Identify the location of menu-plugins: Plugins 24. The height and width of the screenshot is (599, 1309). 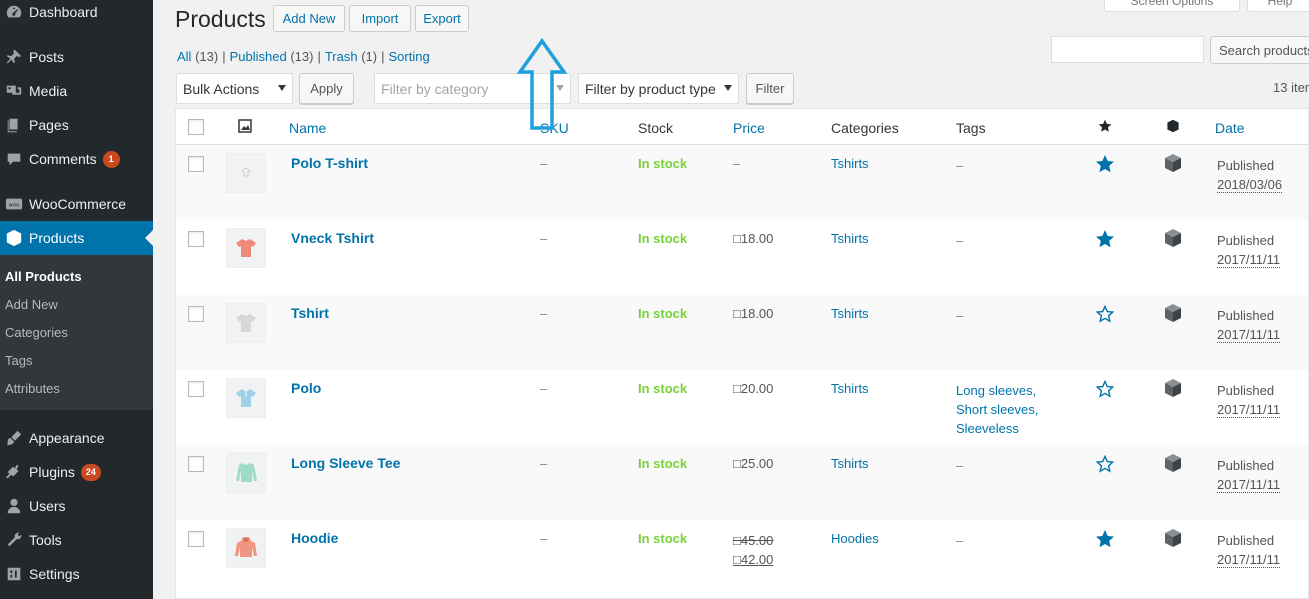
(76, 472).